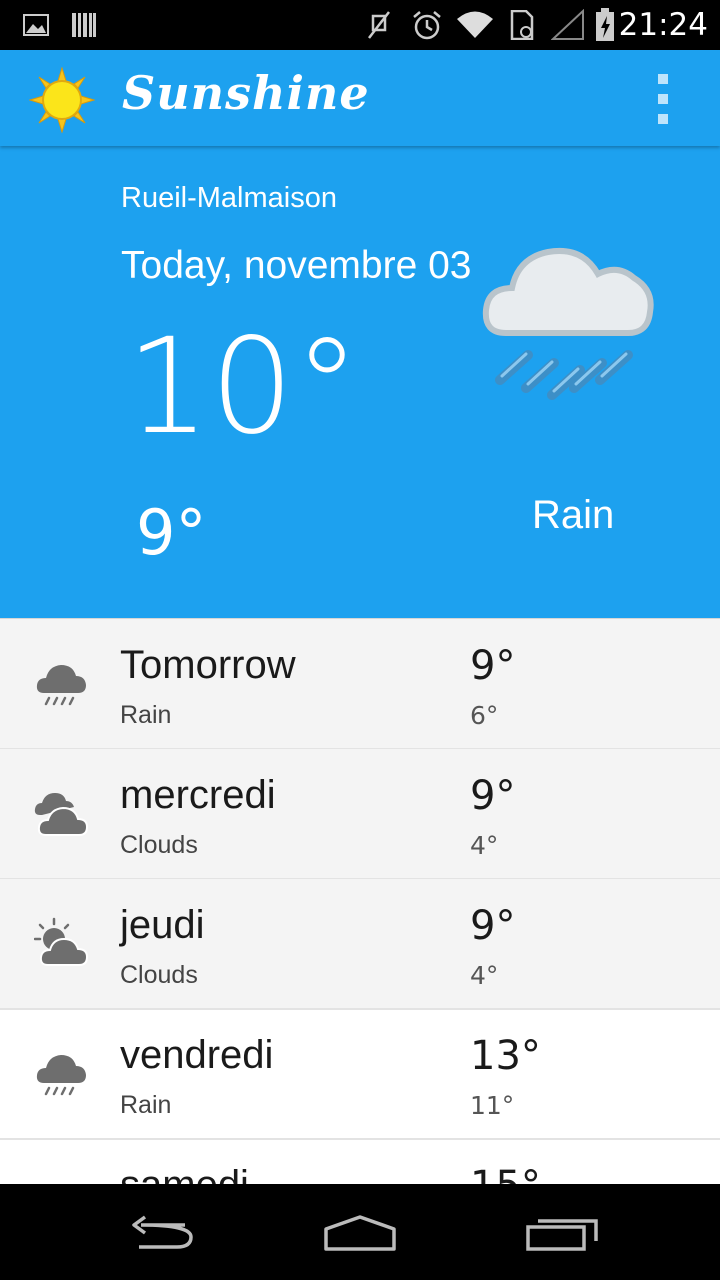 The width and height of the screenshot is (720, 1280). I want to click on today-low-temp: 9°, so click(171, 532).